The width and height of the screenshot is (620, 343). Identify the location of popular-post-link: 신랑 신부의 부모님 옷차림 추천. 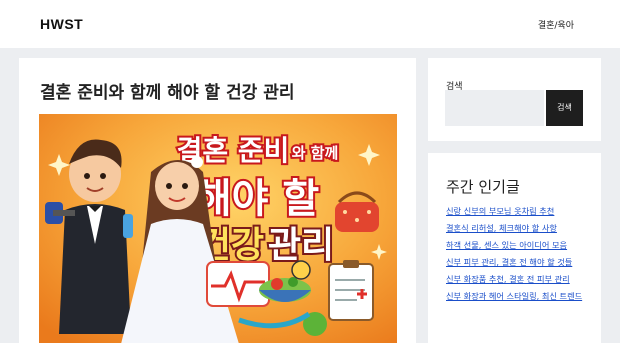
(516, 211).